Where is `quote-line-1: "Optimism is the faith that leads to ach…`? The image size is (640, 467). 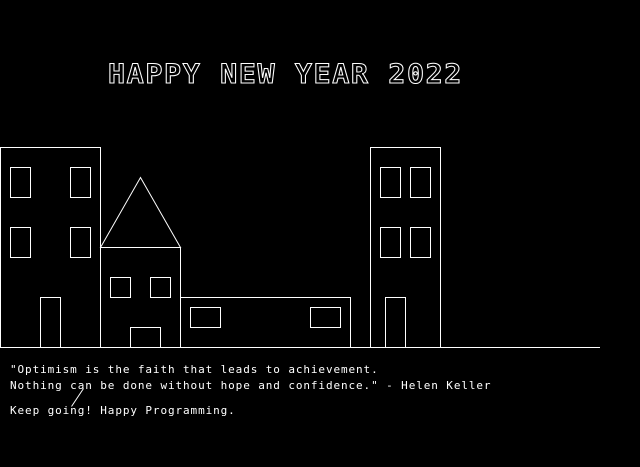 quote-line-1: "Optimism is the faith that leads to ach… is located at coordinates (194, 369).